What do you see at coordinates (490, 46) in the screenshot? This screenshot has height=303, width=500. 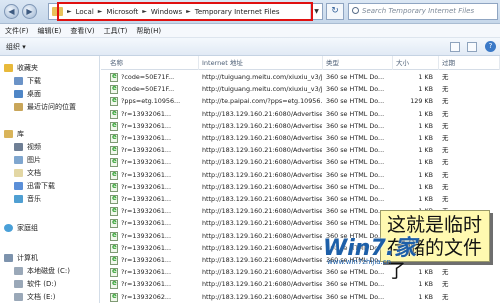 I see `help-icon: ?` at bounding box center [490, 46].